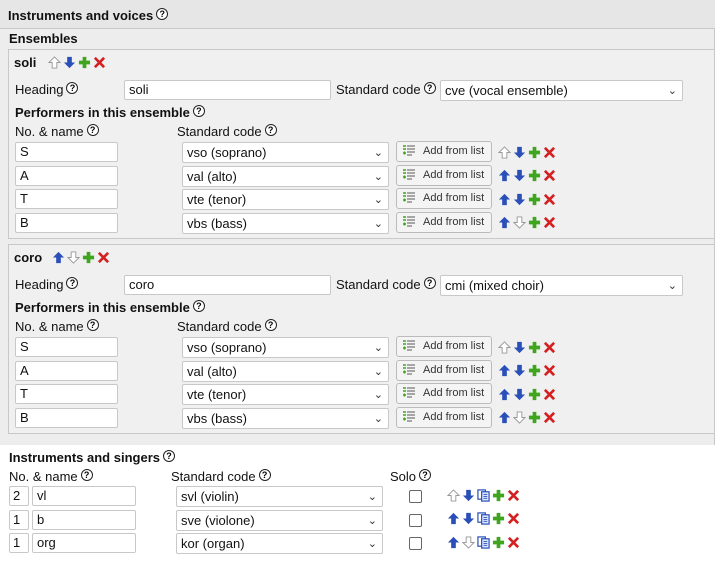 Image resolution: width=715 pixels, height=561 pixels. I want to click on instrument-code-select: sve (violone) ⌄, so click(279, 520).